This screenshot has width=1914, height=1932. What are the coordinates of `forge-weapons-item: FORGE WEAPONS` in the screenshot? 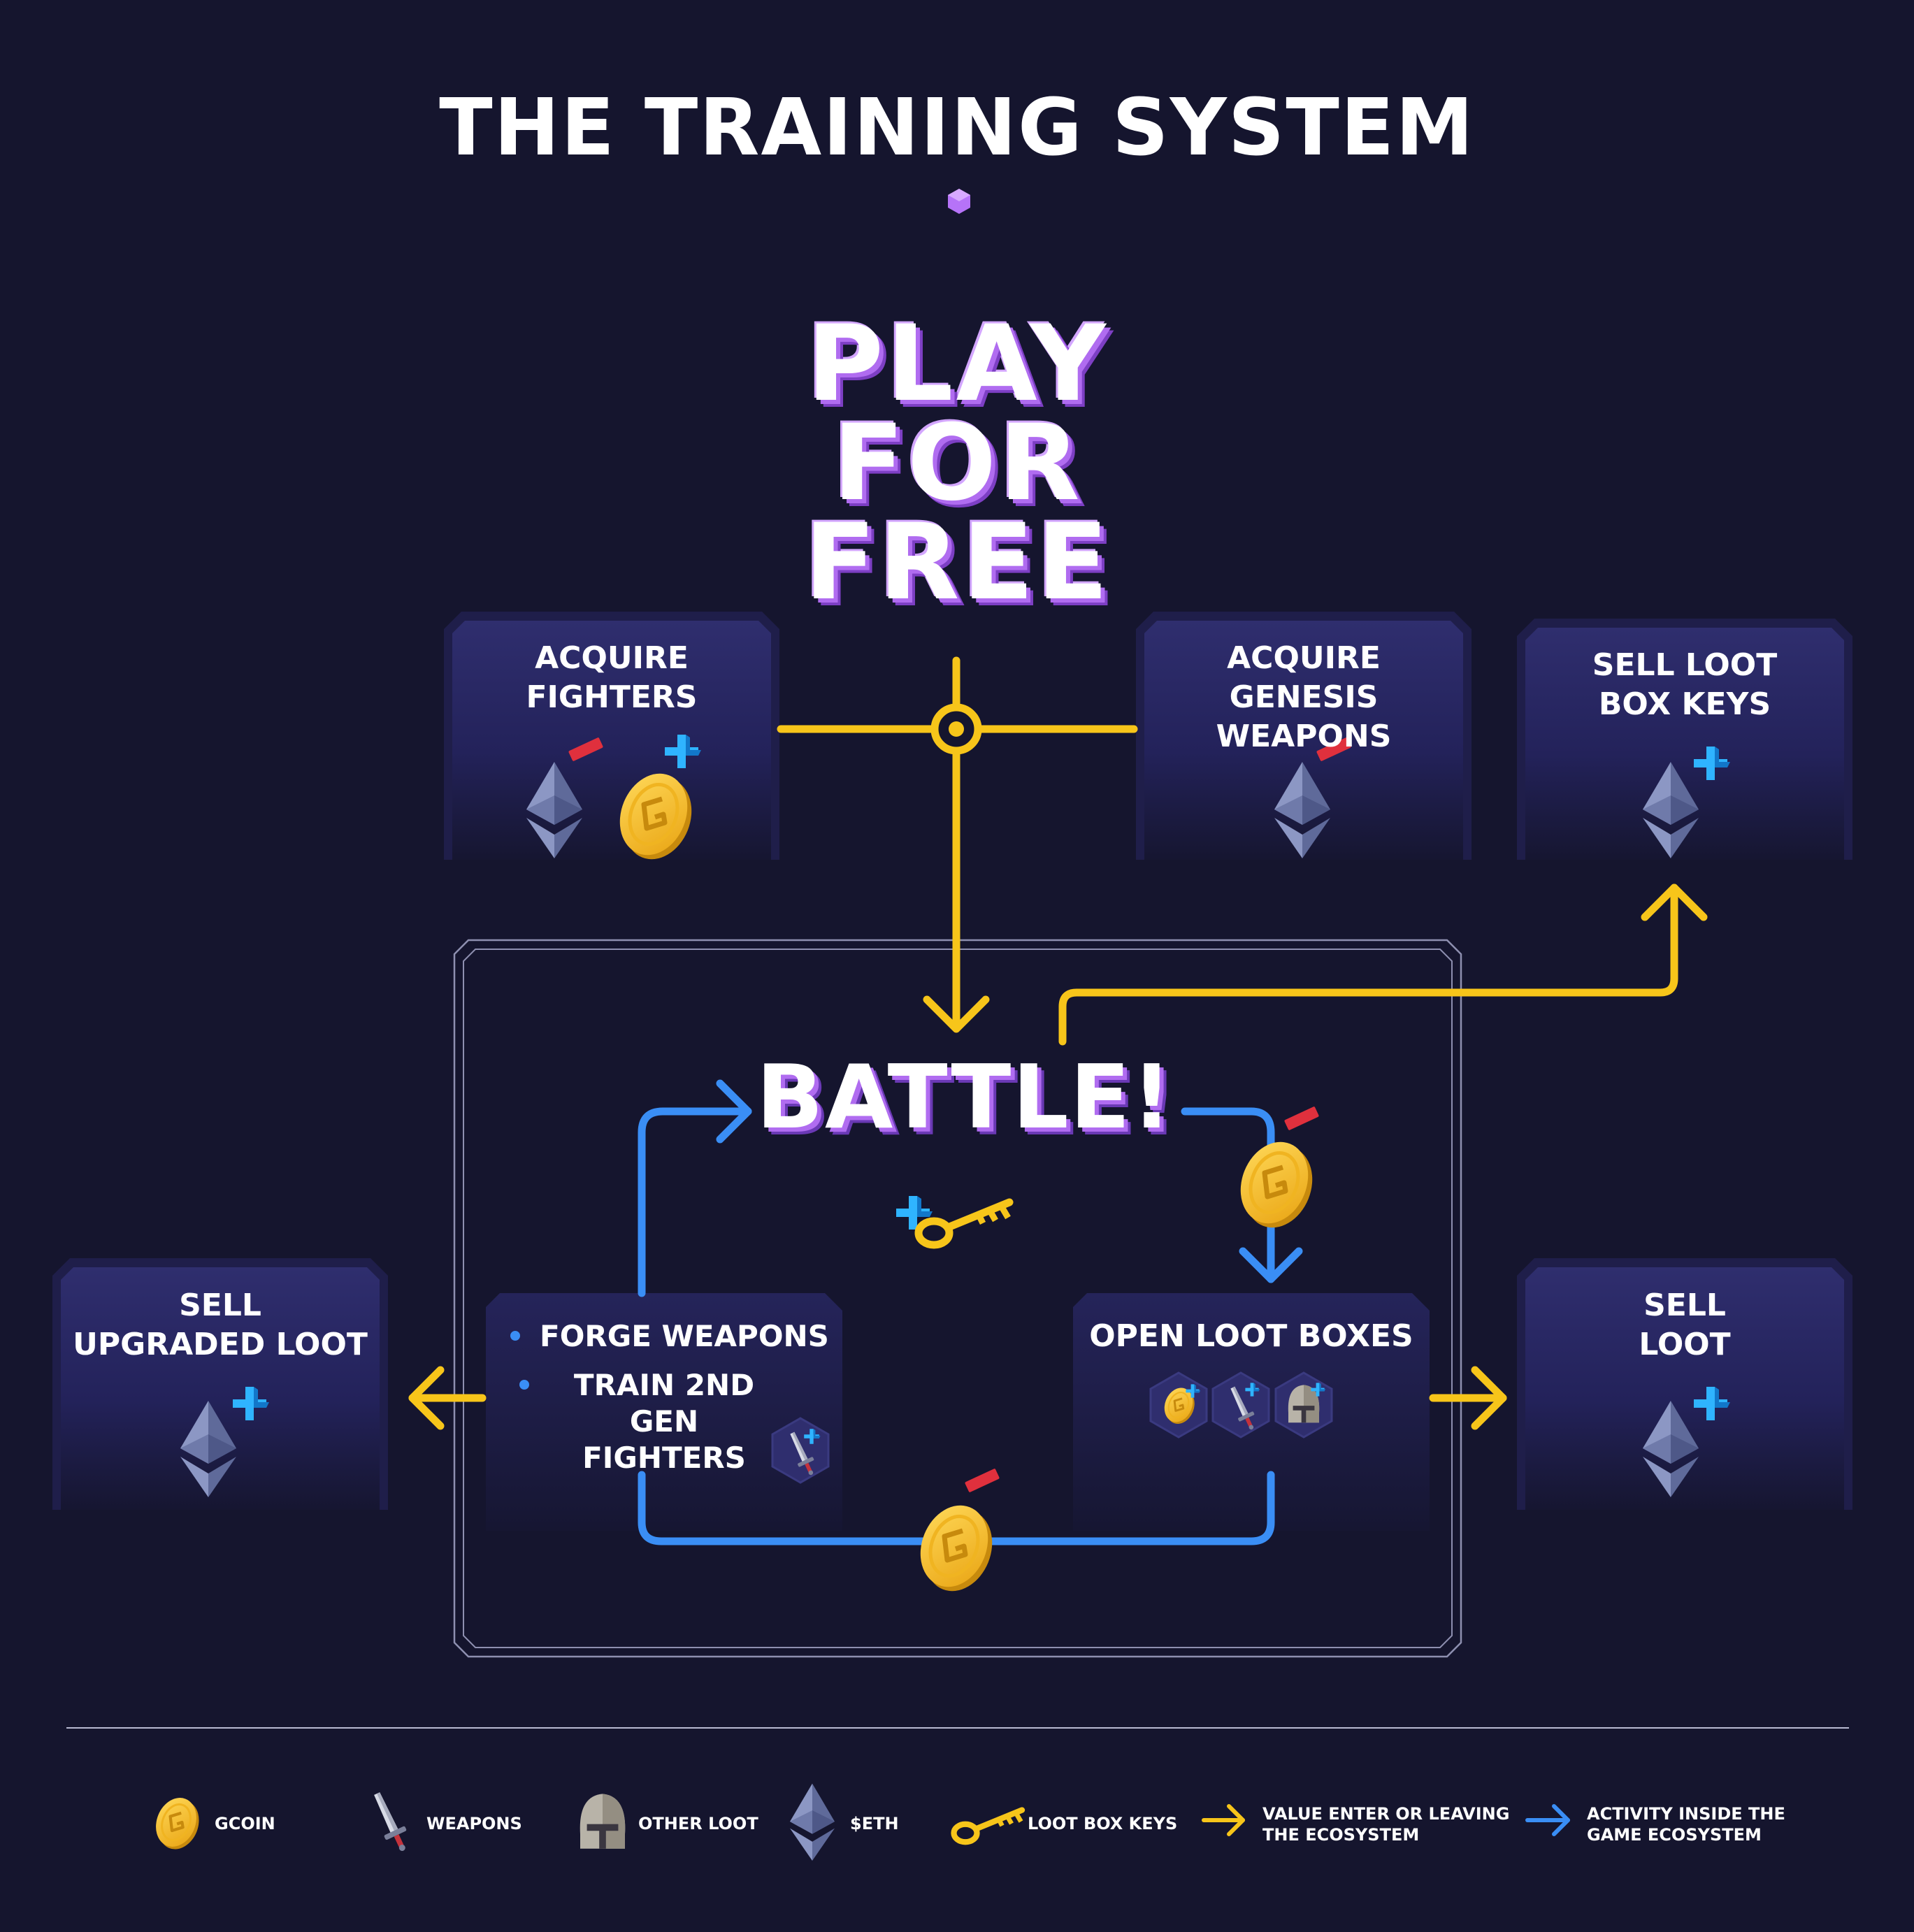 It's located at (685, 1336).